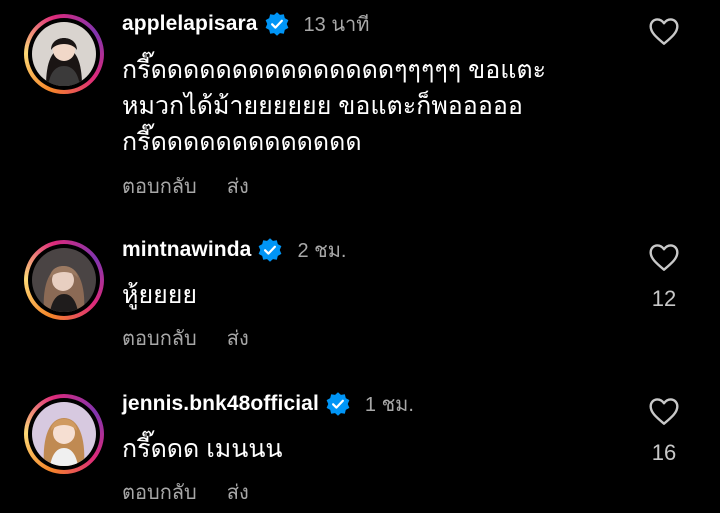  I want to click on username: jennis.bnk48official, so click(220, 404).